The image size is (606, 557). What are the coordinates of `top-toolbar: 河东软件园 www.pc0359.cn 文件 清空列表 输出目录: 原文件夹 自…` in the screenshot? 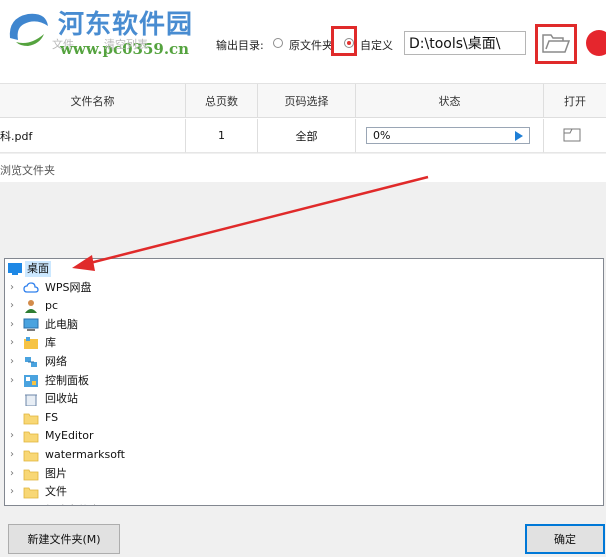 It's located at (303, 41).